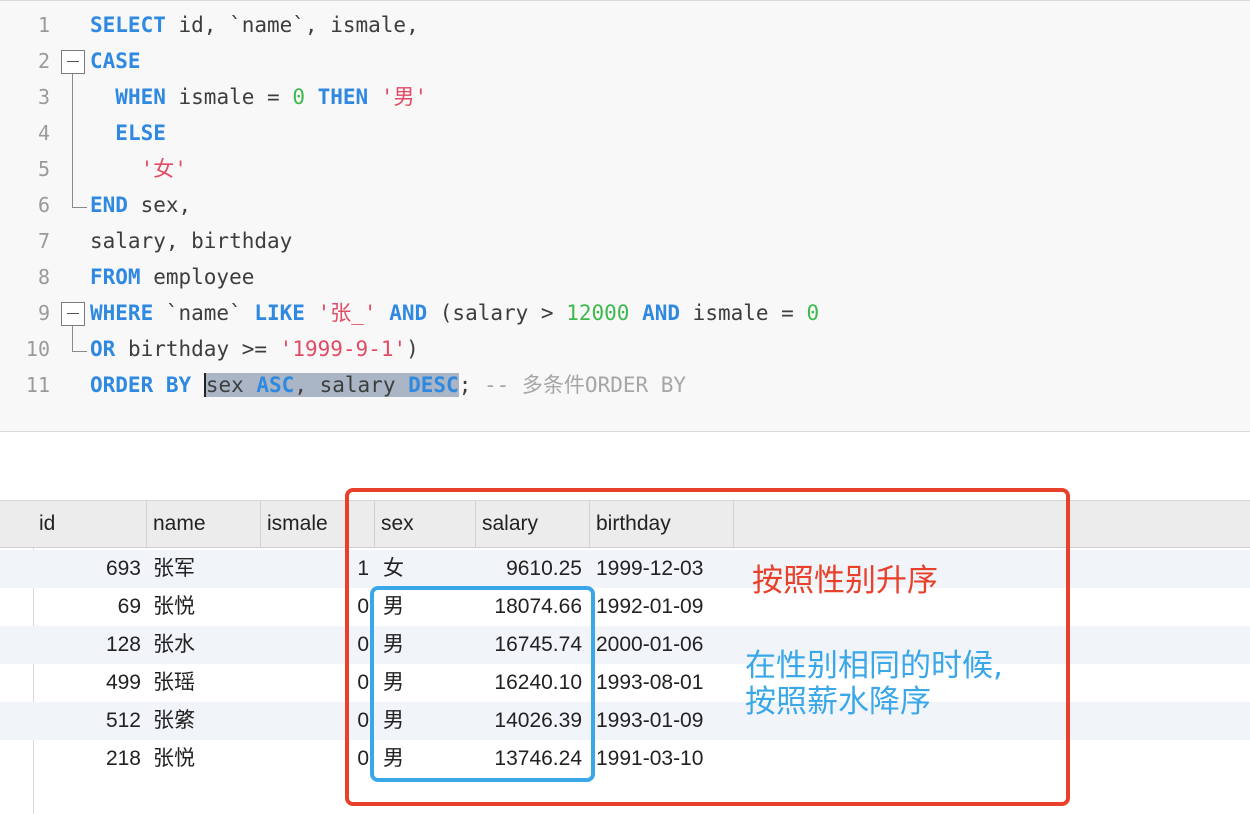 This screenshot has height=814, width=1250. Describe the element at coordinates (204, 313) in the screenshot. I see `code-token: `name`` at that location.